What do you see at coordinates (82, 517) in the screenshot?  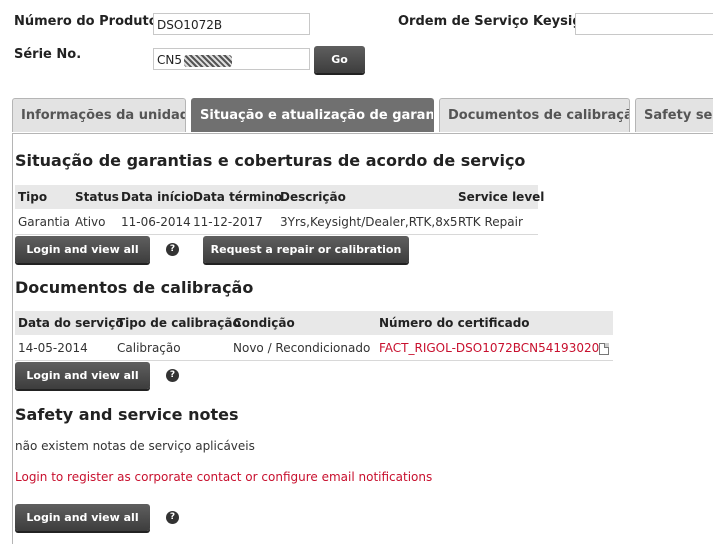 I see `safety-login-view-all-button: Login and view all` at bounding box center [82, 517].